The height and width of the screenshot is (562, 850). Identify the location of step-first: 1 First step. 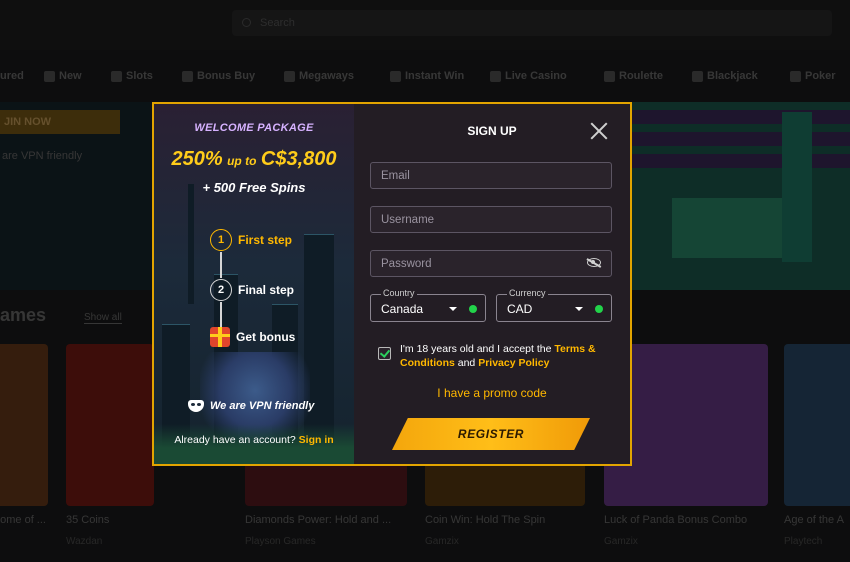
(251, 240).